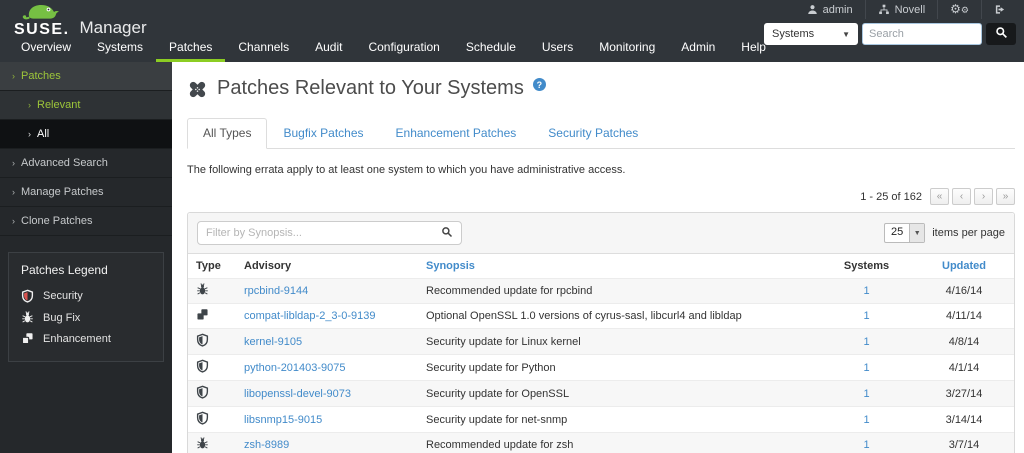 Image resolution: width=1024 pixels, height=453 pixels. Describe the element at coordinates (263, 49) in the screenshot. I see `nav-item-channels: Channels` at that location.